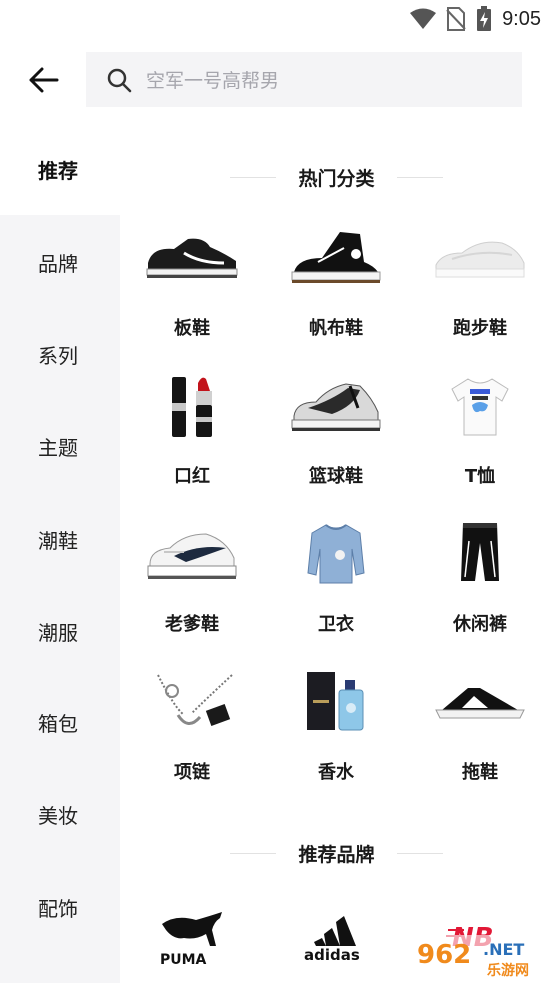 Image resolution: width=553 pixels, height=983 pixels. I want to click on category-pants: 休闲裤, so click(480, 586).